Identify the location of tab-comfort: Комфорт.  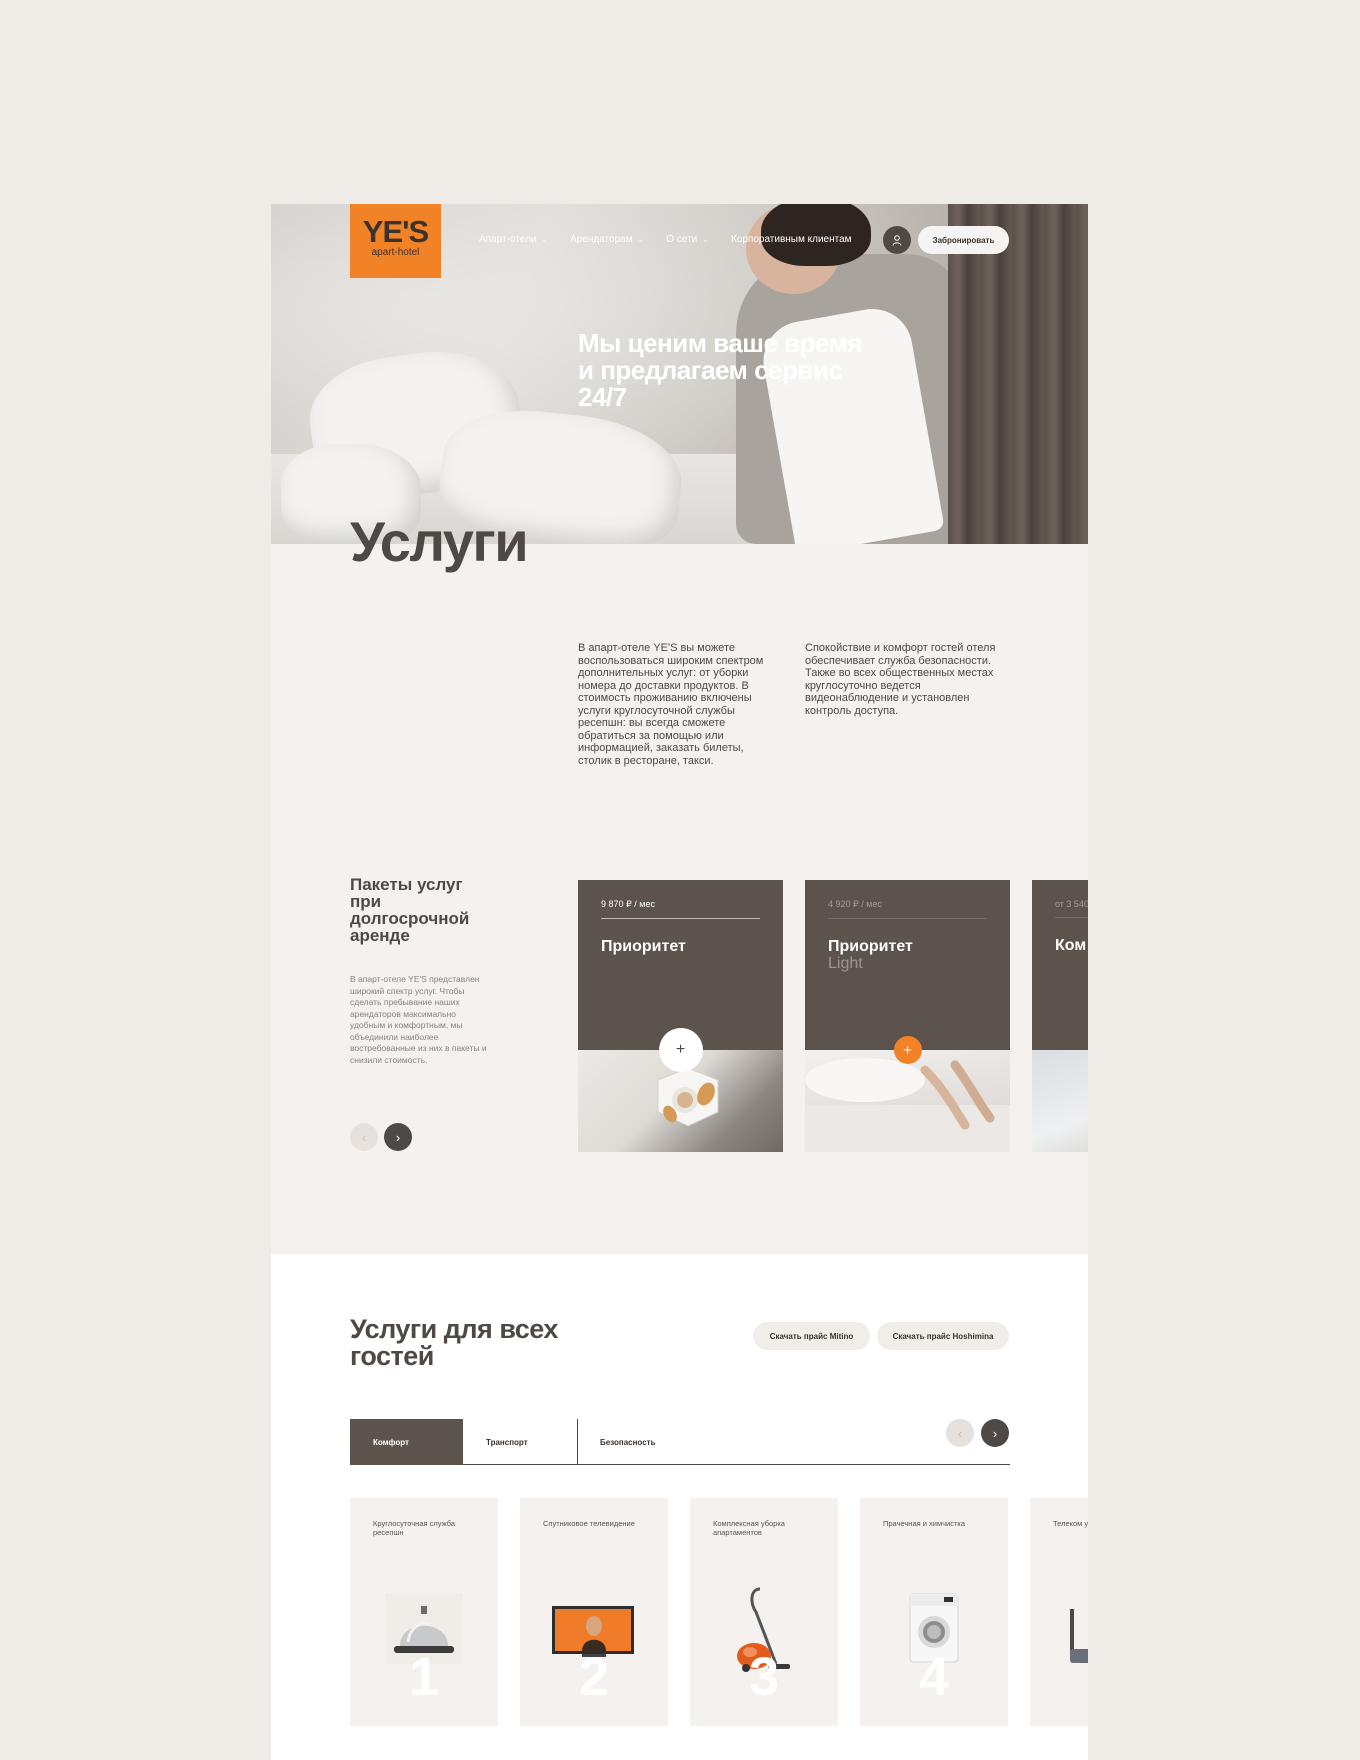
(406, 1442).